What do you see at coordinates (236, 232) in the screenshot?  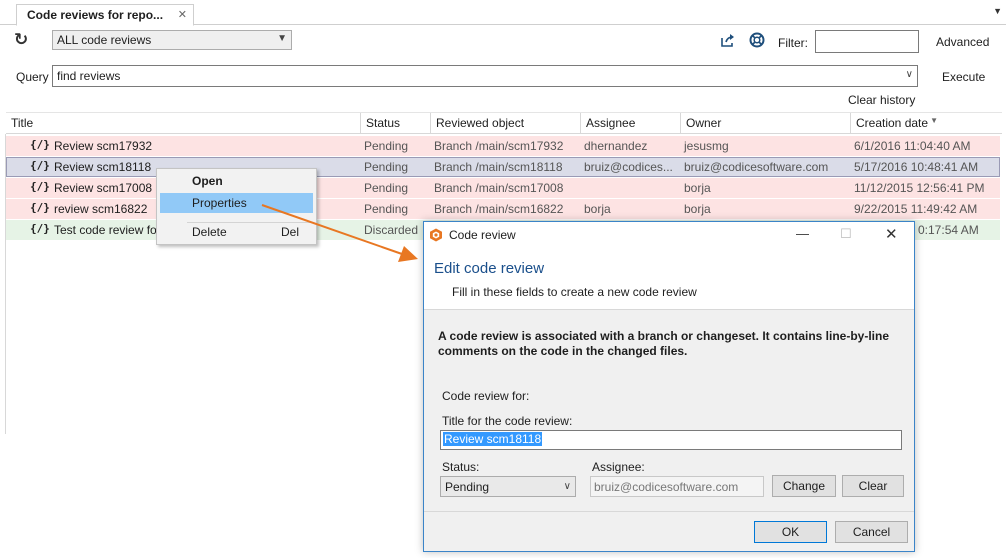 I see `menu-item-delete: Delete Del` at bounding box center [236, 232].